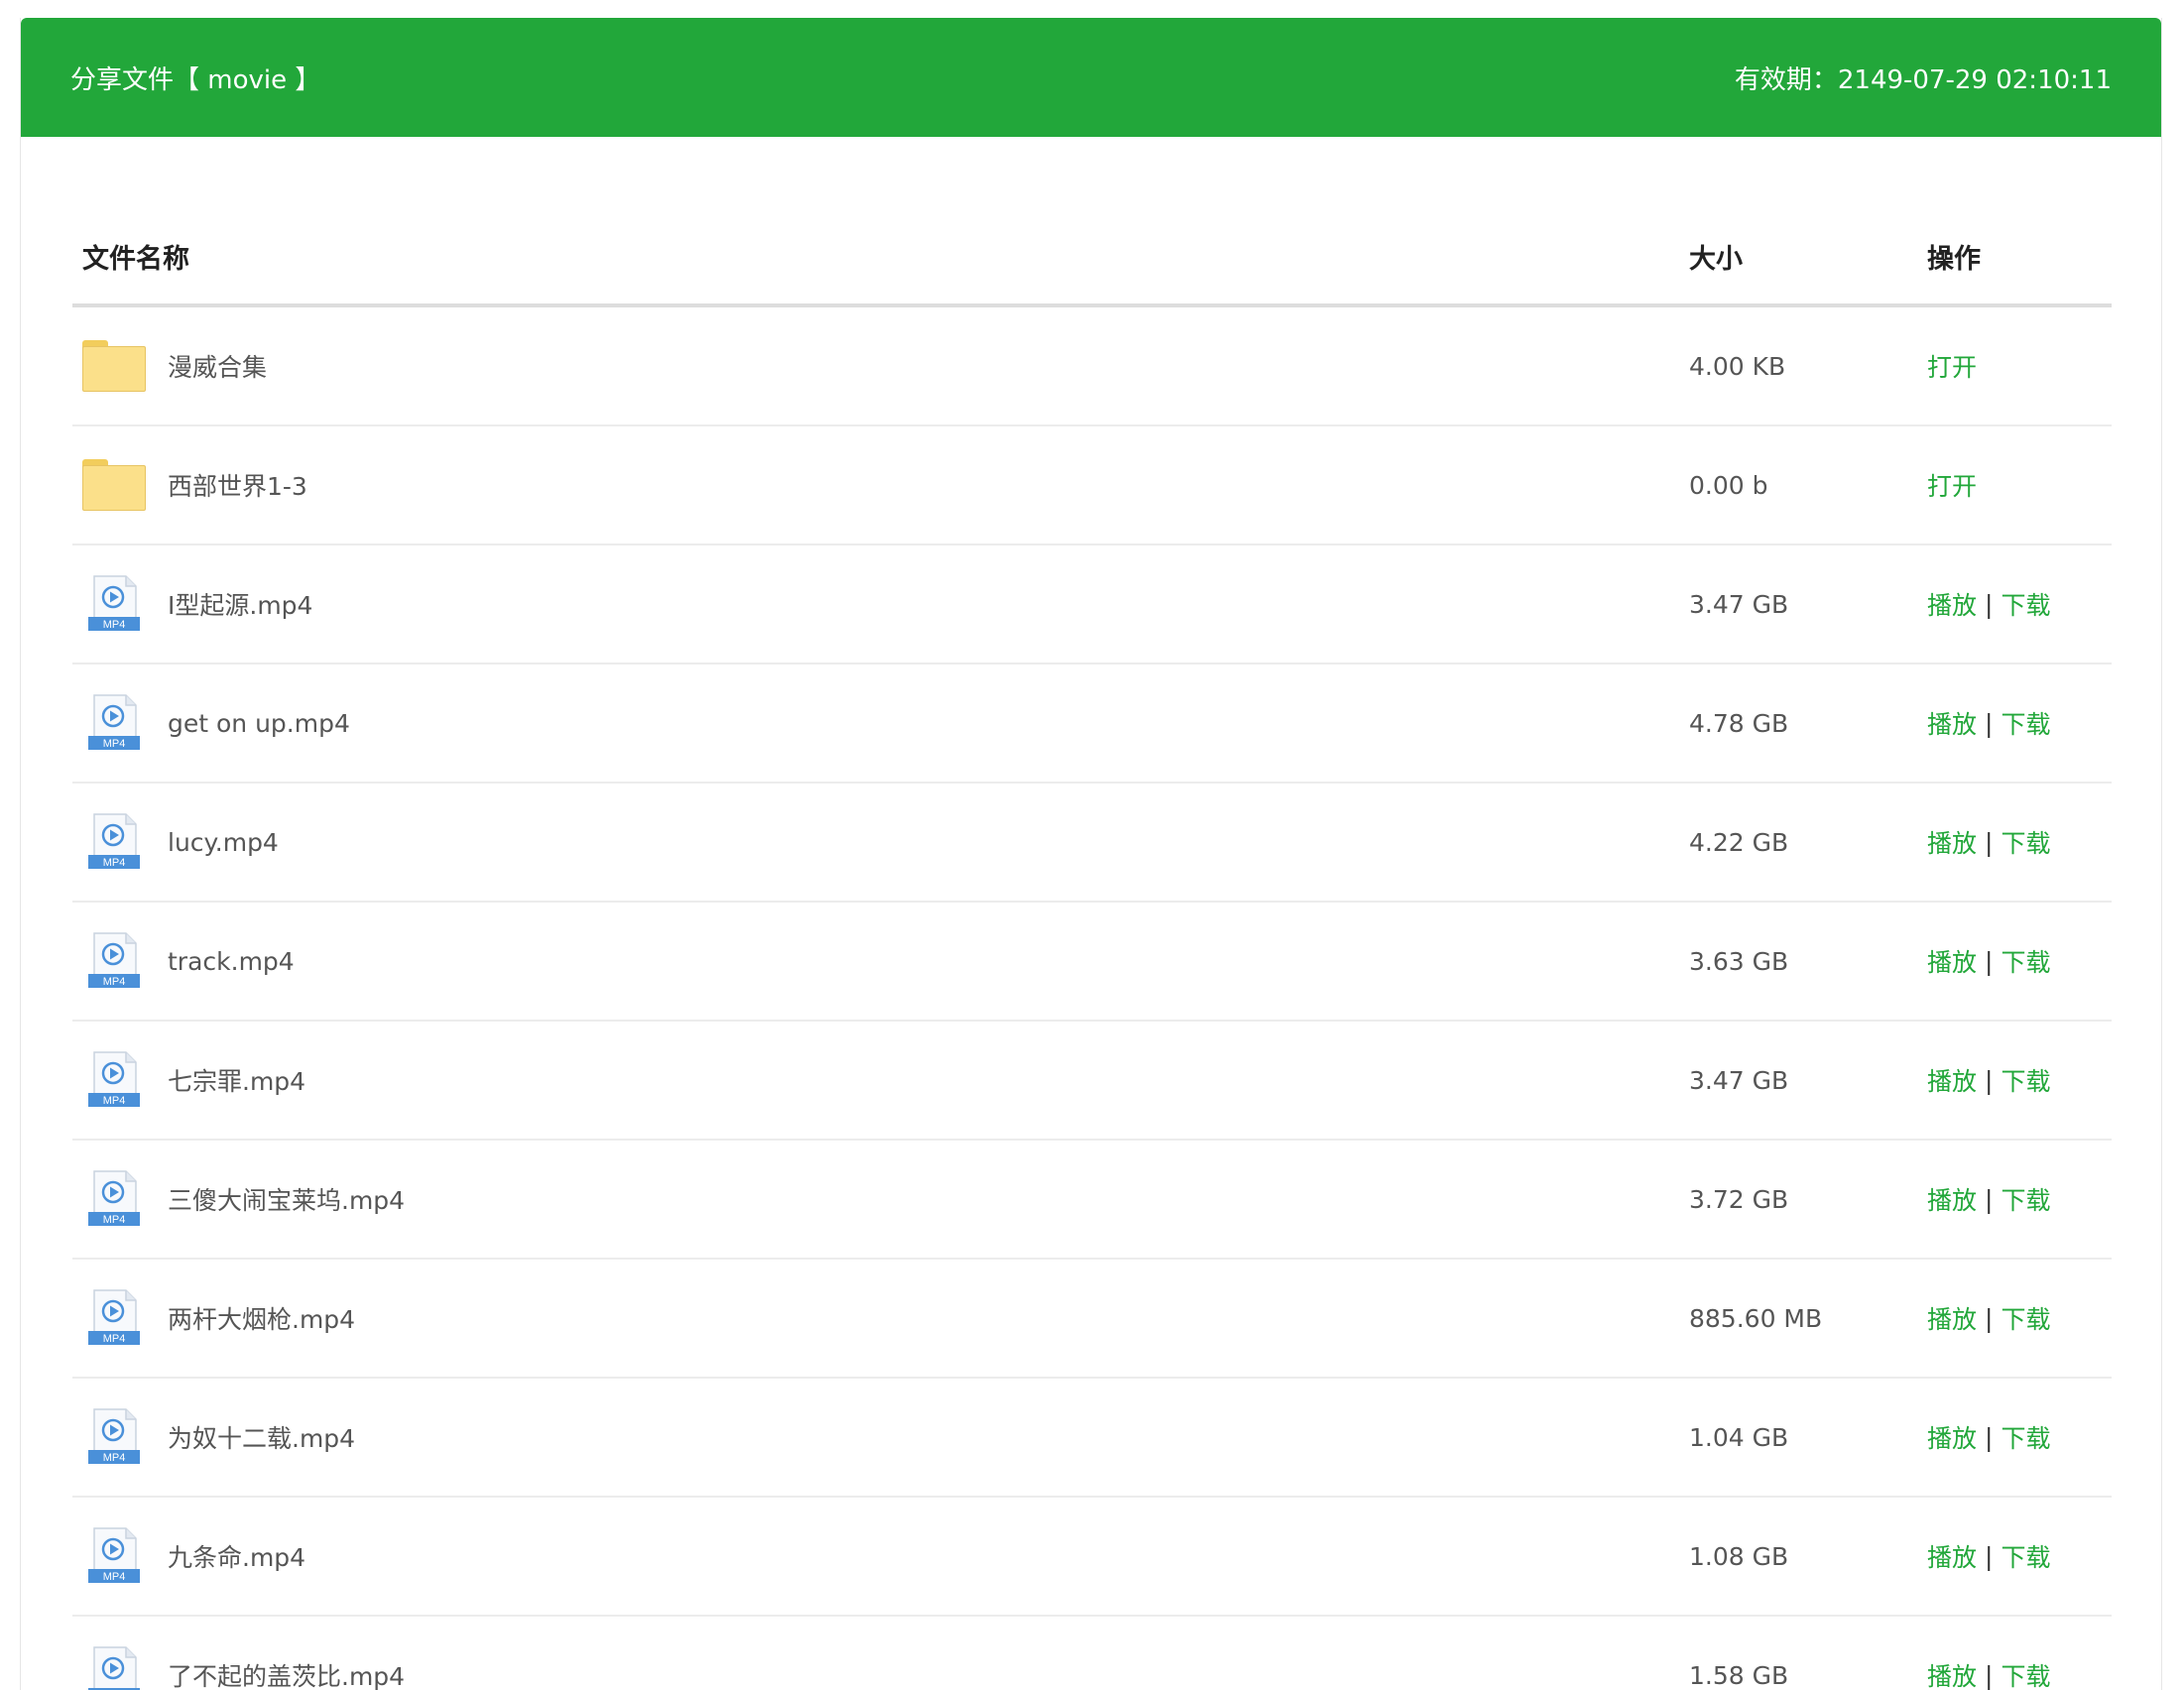  What do you see at coordinates (261, 1318) in the screenshot?
I see `file-name: 两杆大烟枪.mp4` at bounding box center [261, 1318].